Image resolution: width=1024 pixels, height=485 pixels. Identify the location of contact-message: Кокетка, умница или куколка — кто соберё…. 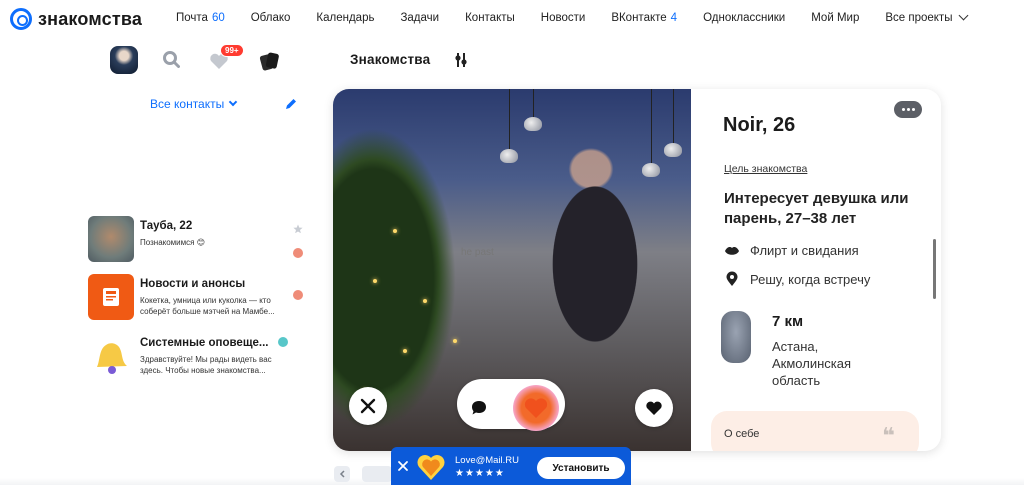
(207, 306).